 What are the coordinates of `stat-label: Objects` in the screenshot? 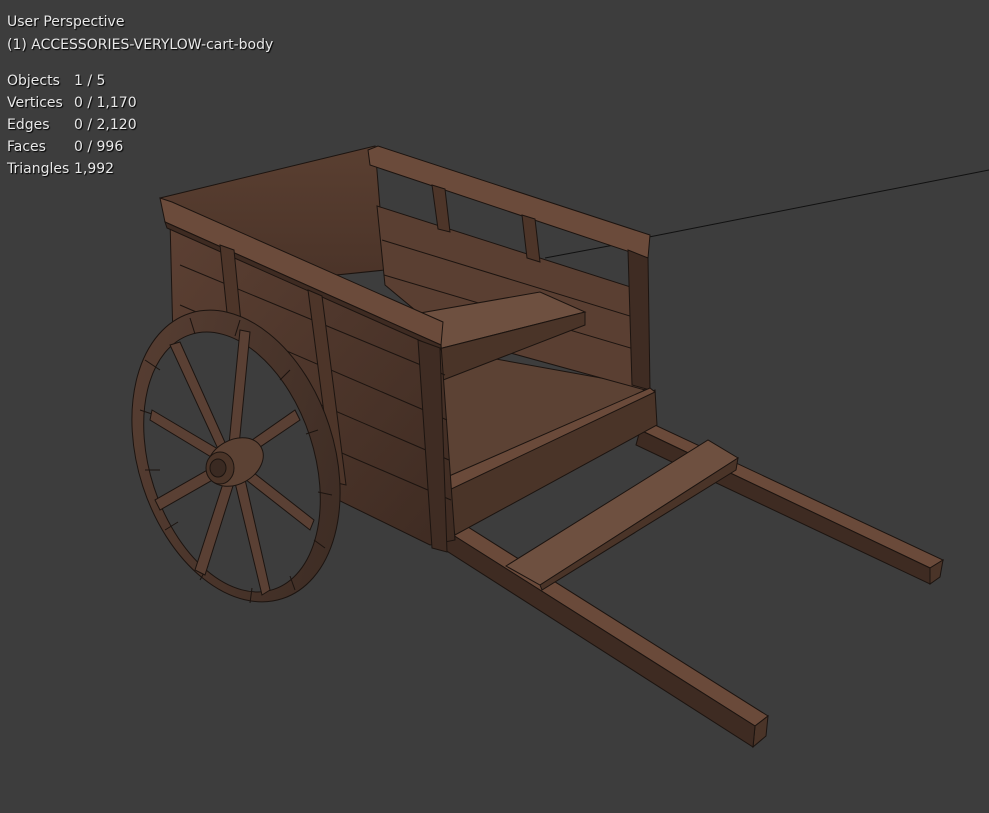 It's located at (33, 81).